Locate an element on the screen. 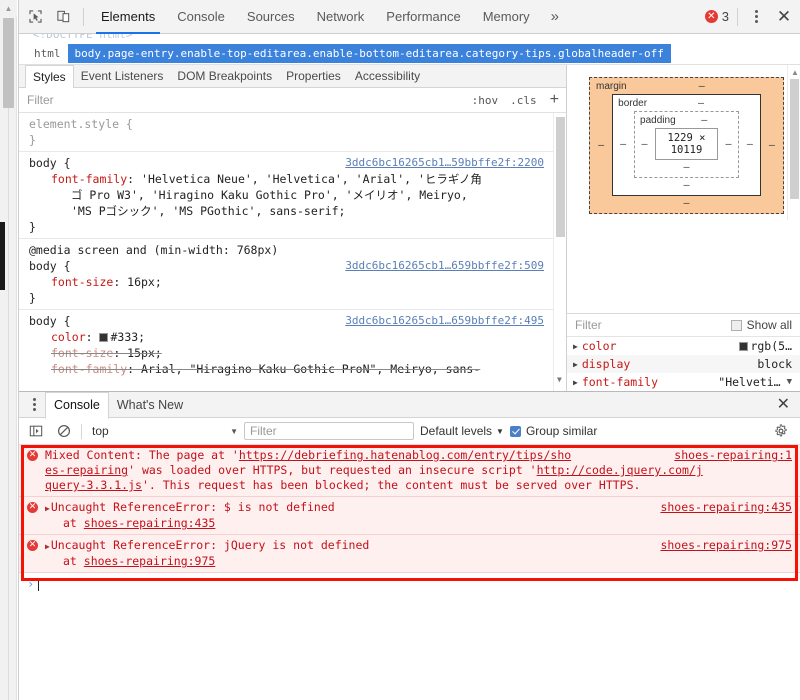 This screenshot has width=800, height=700. margin-bottom-value: – is located at coordinates (686, 204).